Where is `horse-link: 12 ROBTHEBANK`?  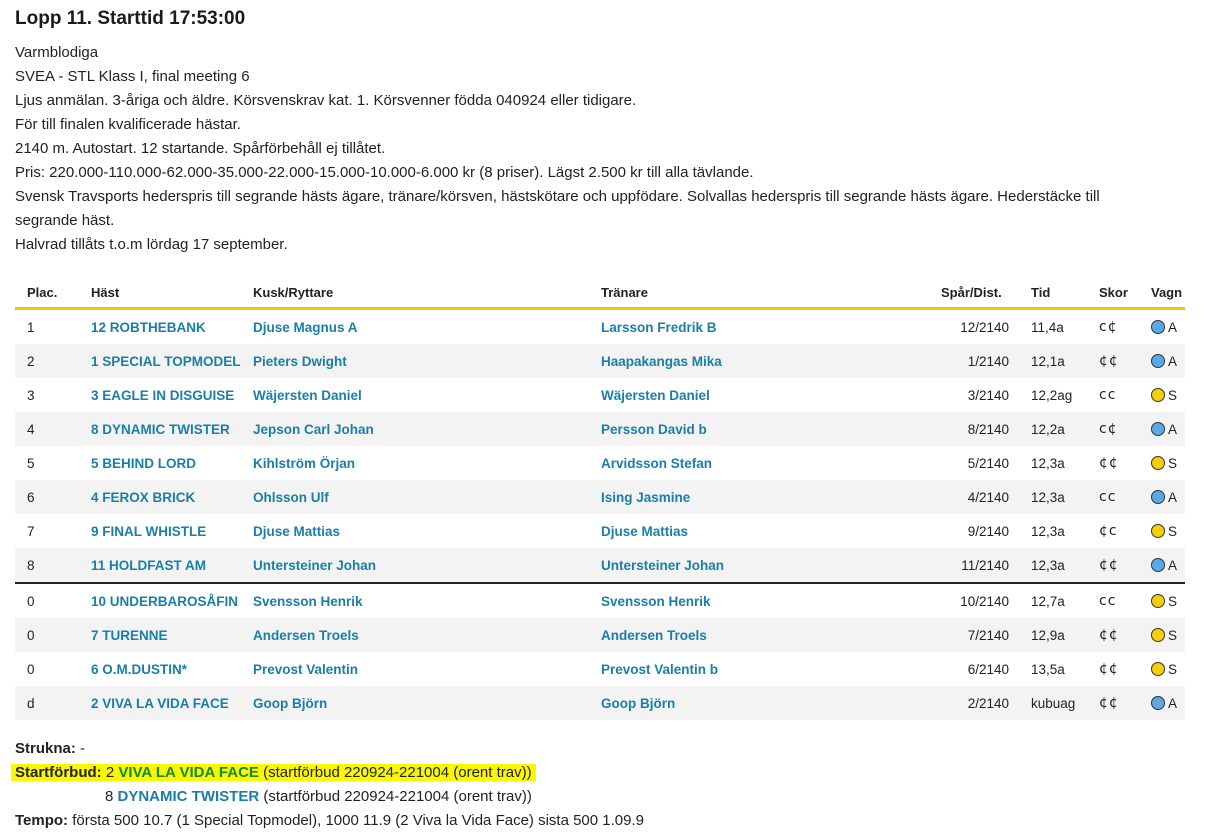
horse-link: 12 ROBTHEBANK is located at coordinates (172, 327).